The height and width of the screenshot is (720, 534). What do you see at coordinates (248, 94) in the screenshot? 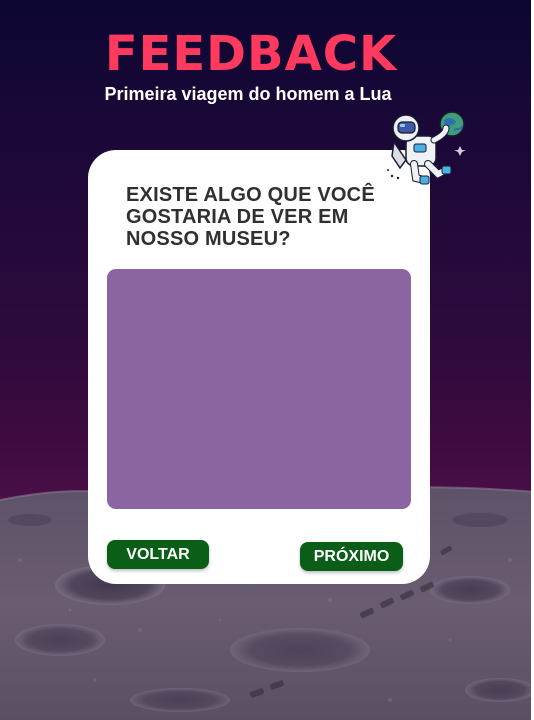
I see `page-subtitle: Primeira viagem do homem a Lua` at bounding box center [248, 94].